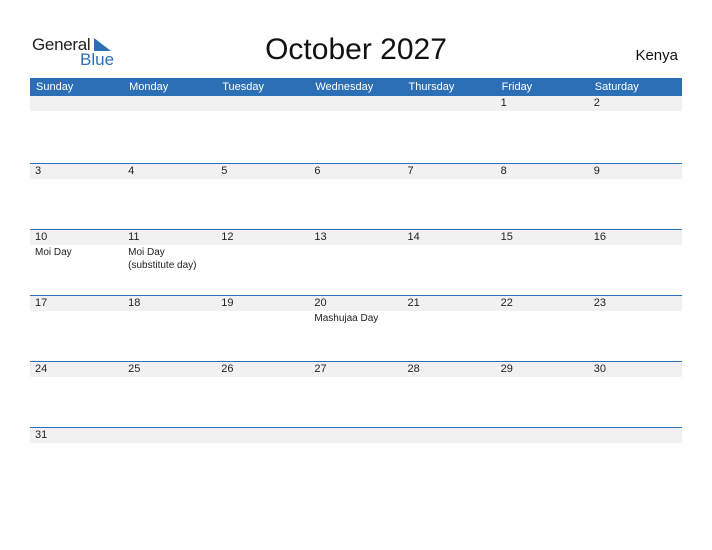  I want to click on day-cell: 8, so click(542, 171).